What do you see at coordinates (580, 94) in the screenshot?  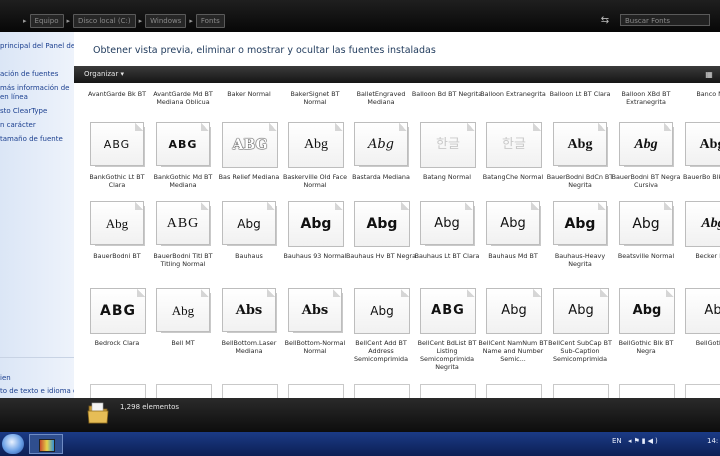 I see `font-item-label: Balloon Lt BT Clara` at bounding box center [580, 94].